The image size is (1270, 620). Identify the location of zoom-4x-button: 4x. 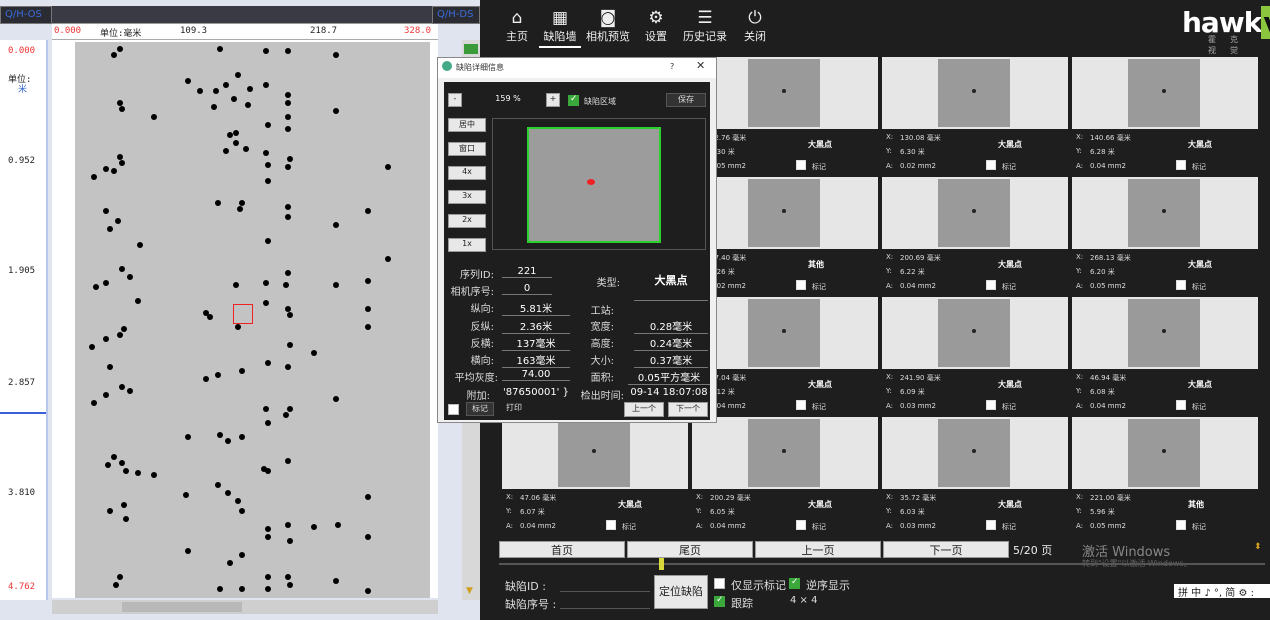
(467, 173).